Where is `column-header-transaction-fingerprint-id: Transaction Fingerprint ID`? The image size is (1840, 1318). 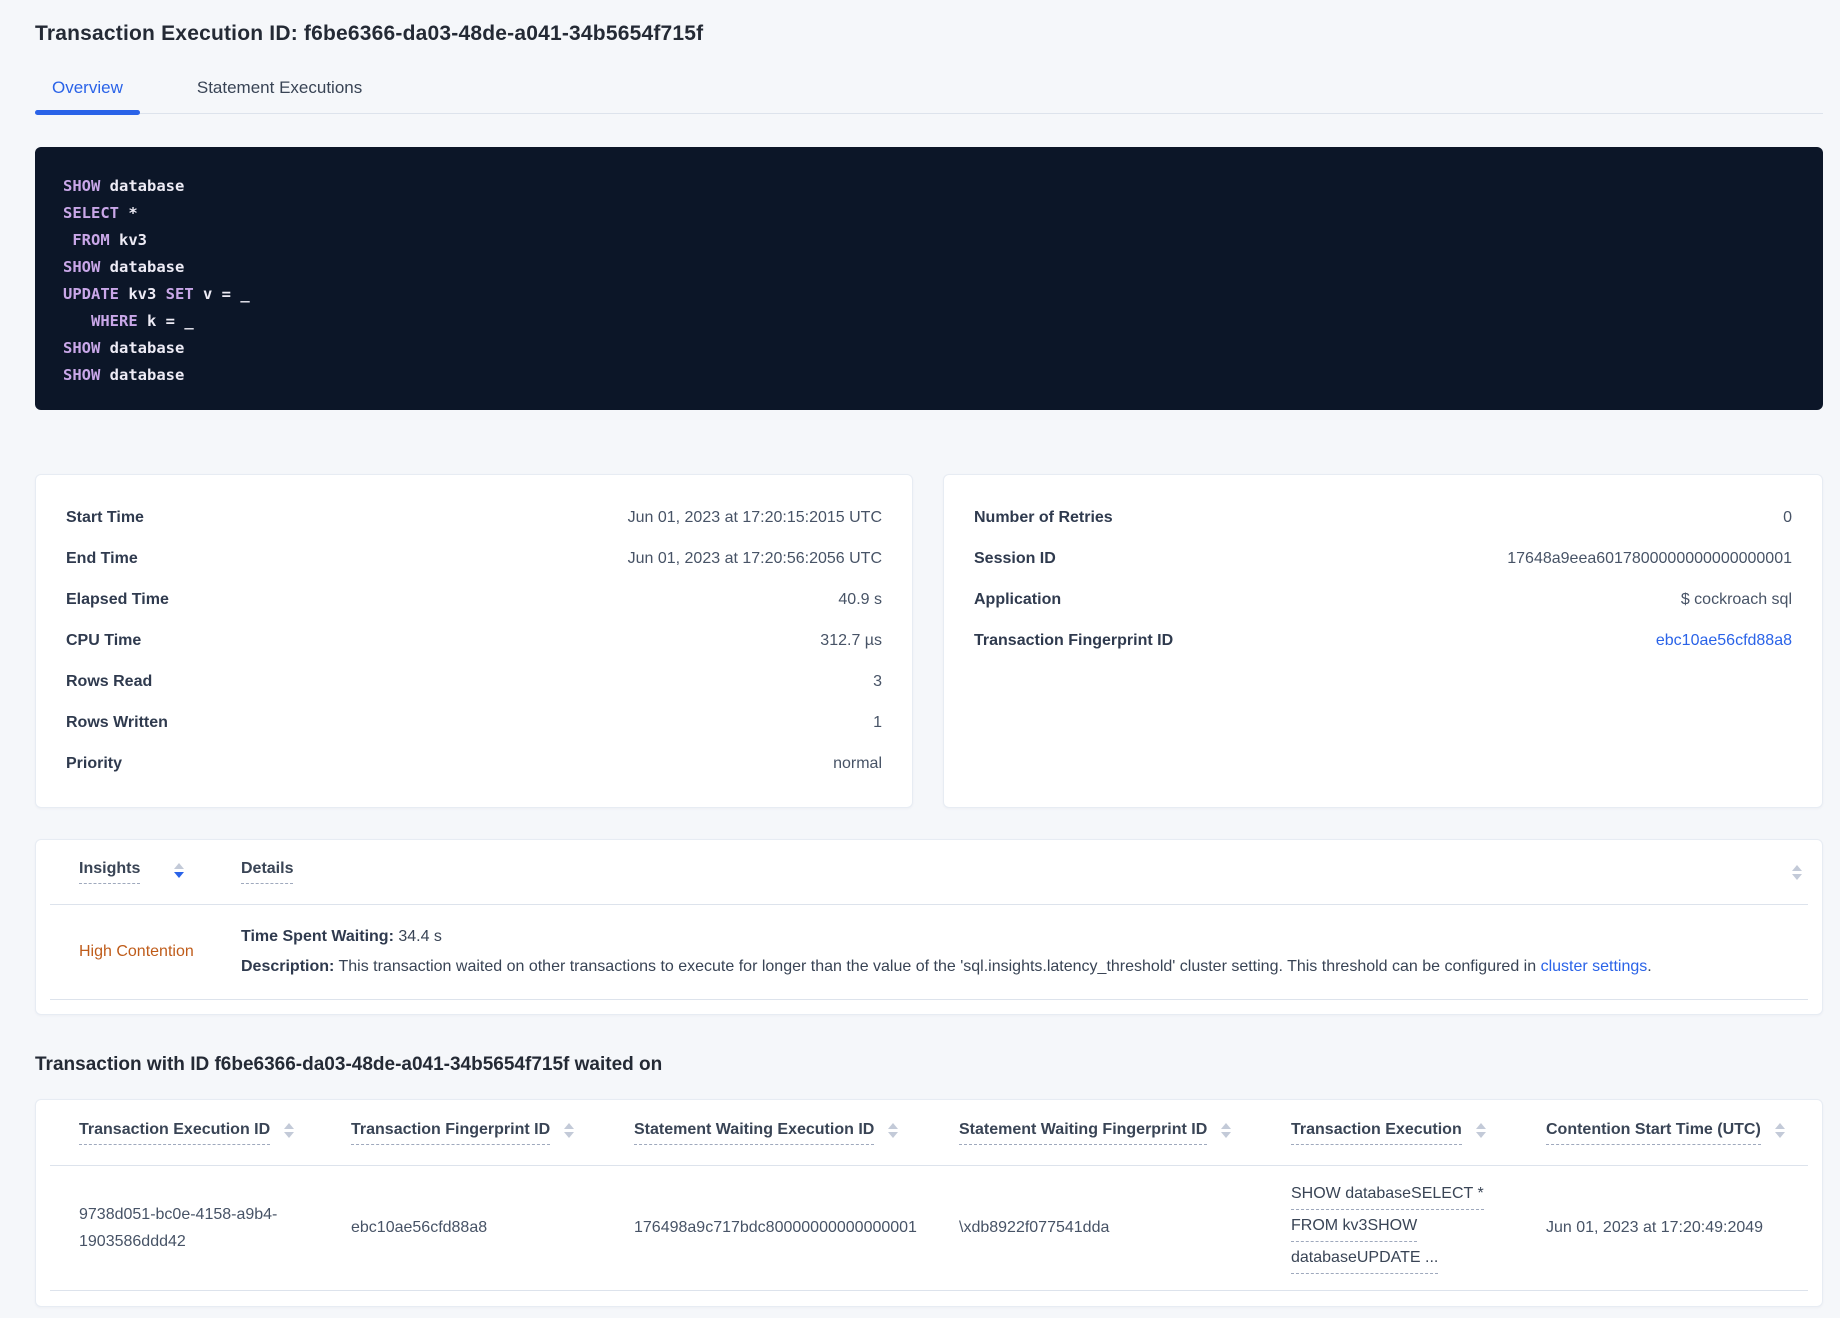 column-header-transaction-fingerprint-id: Transaction Fingerprint ID is located at coordinates (492, 1133).